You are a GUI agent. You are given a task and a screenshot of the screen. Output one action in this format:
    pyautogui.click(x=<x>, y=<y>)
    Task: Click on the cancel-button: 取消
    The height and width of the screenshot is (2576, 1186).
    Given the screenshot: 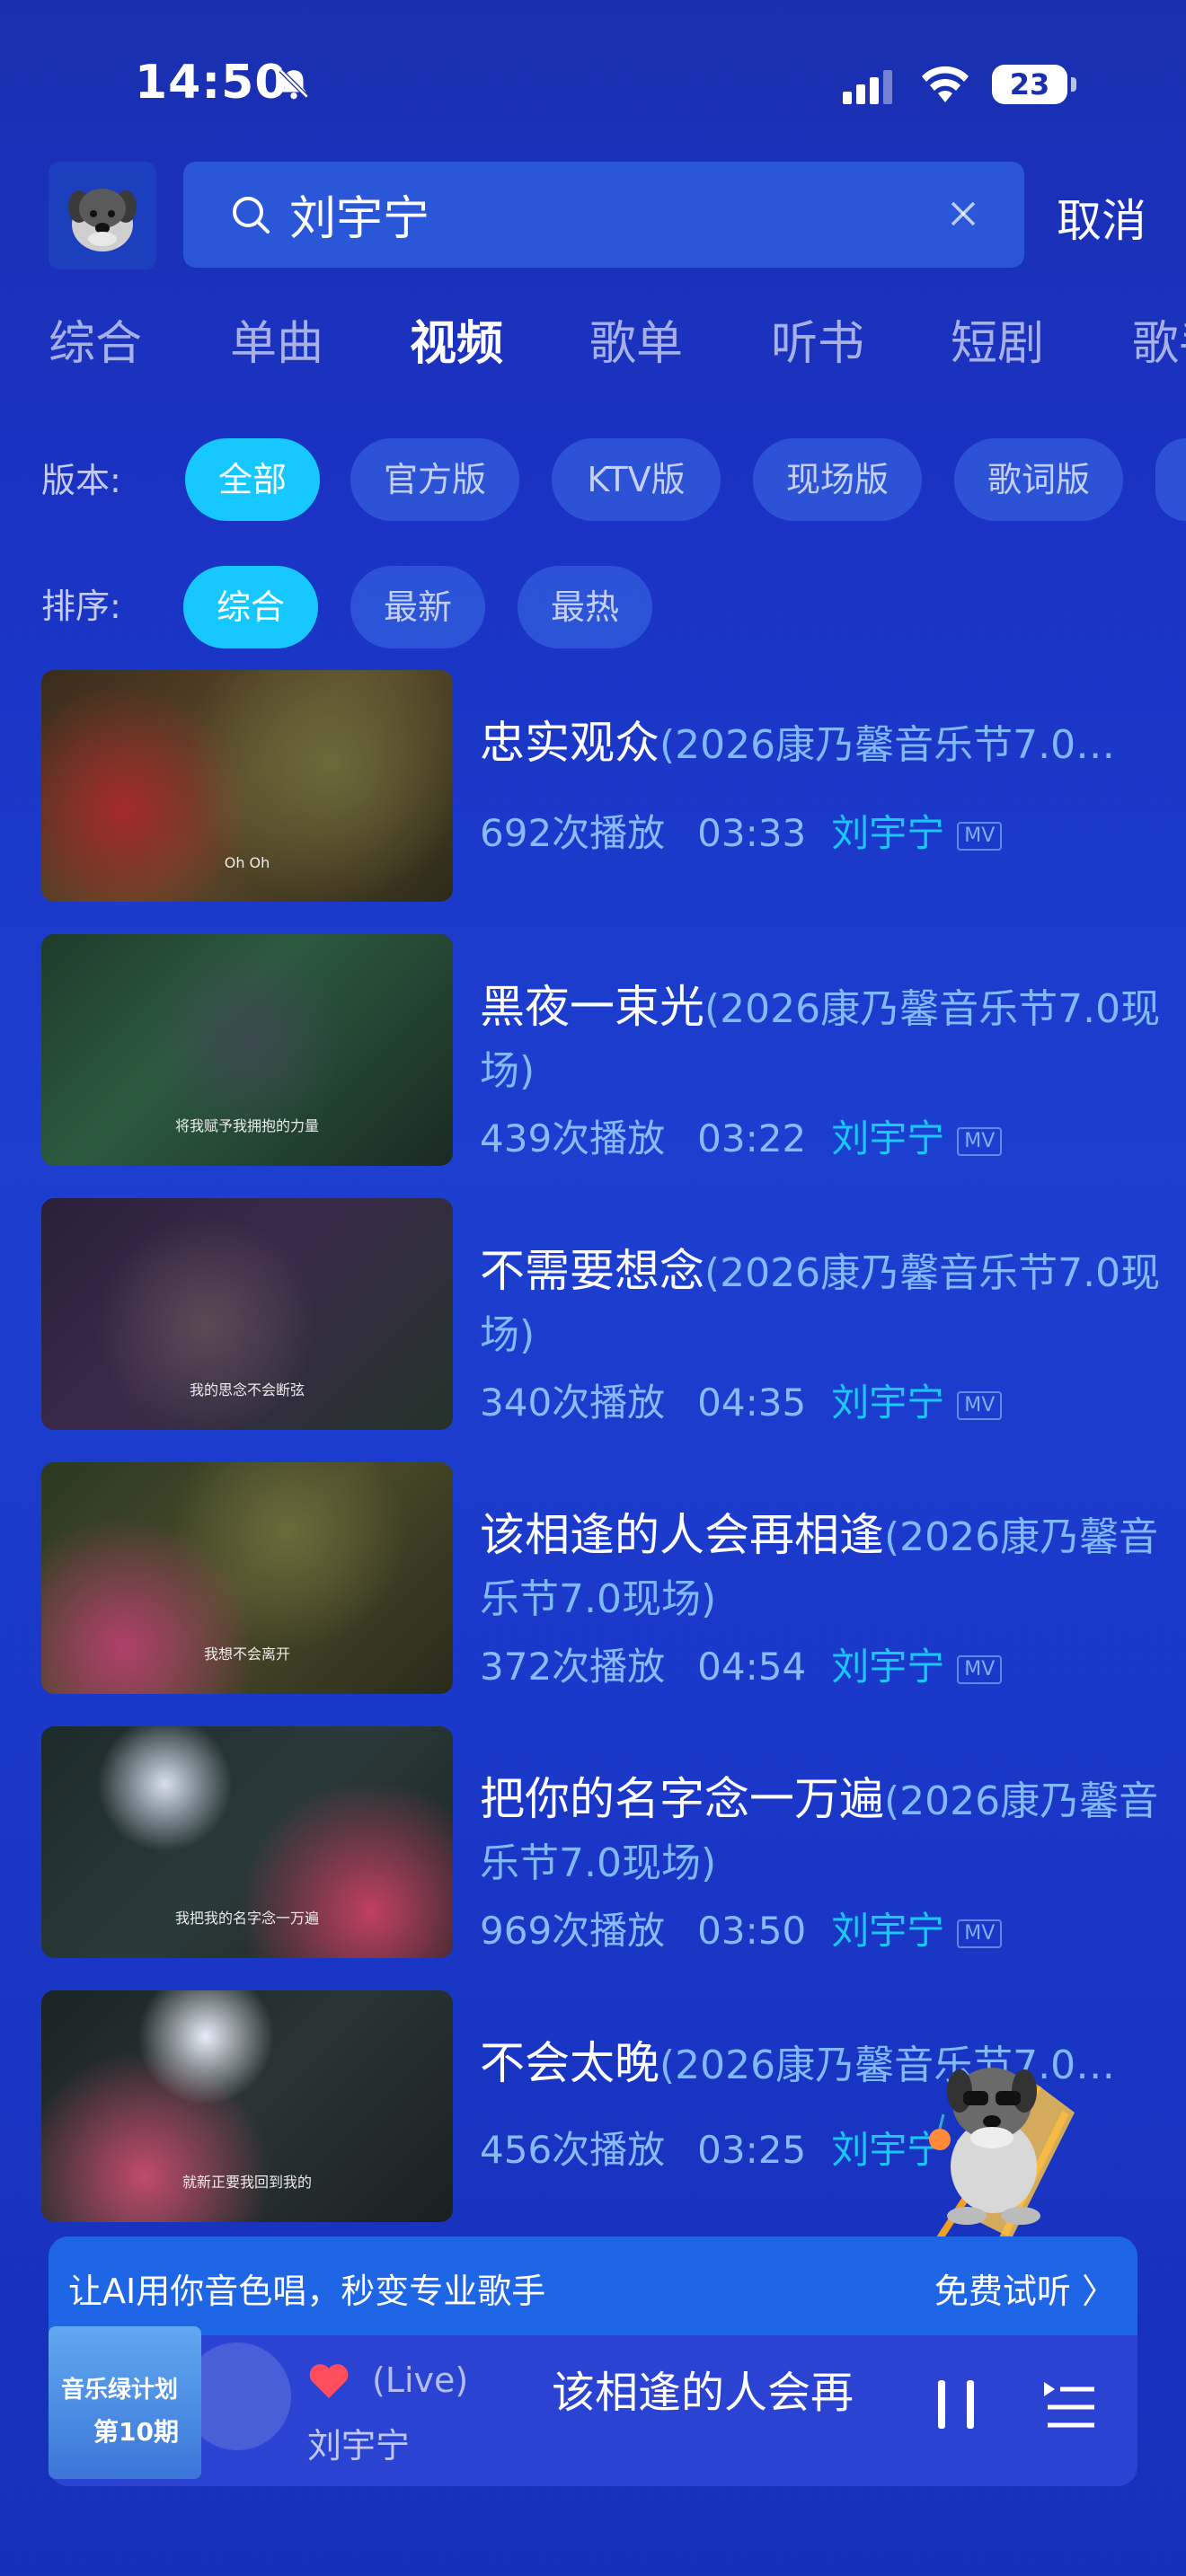 What is the action you would take?
    pyautogui.click(x=1101, y=217)
    